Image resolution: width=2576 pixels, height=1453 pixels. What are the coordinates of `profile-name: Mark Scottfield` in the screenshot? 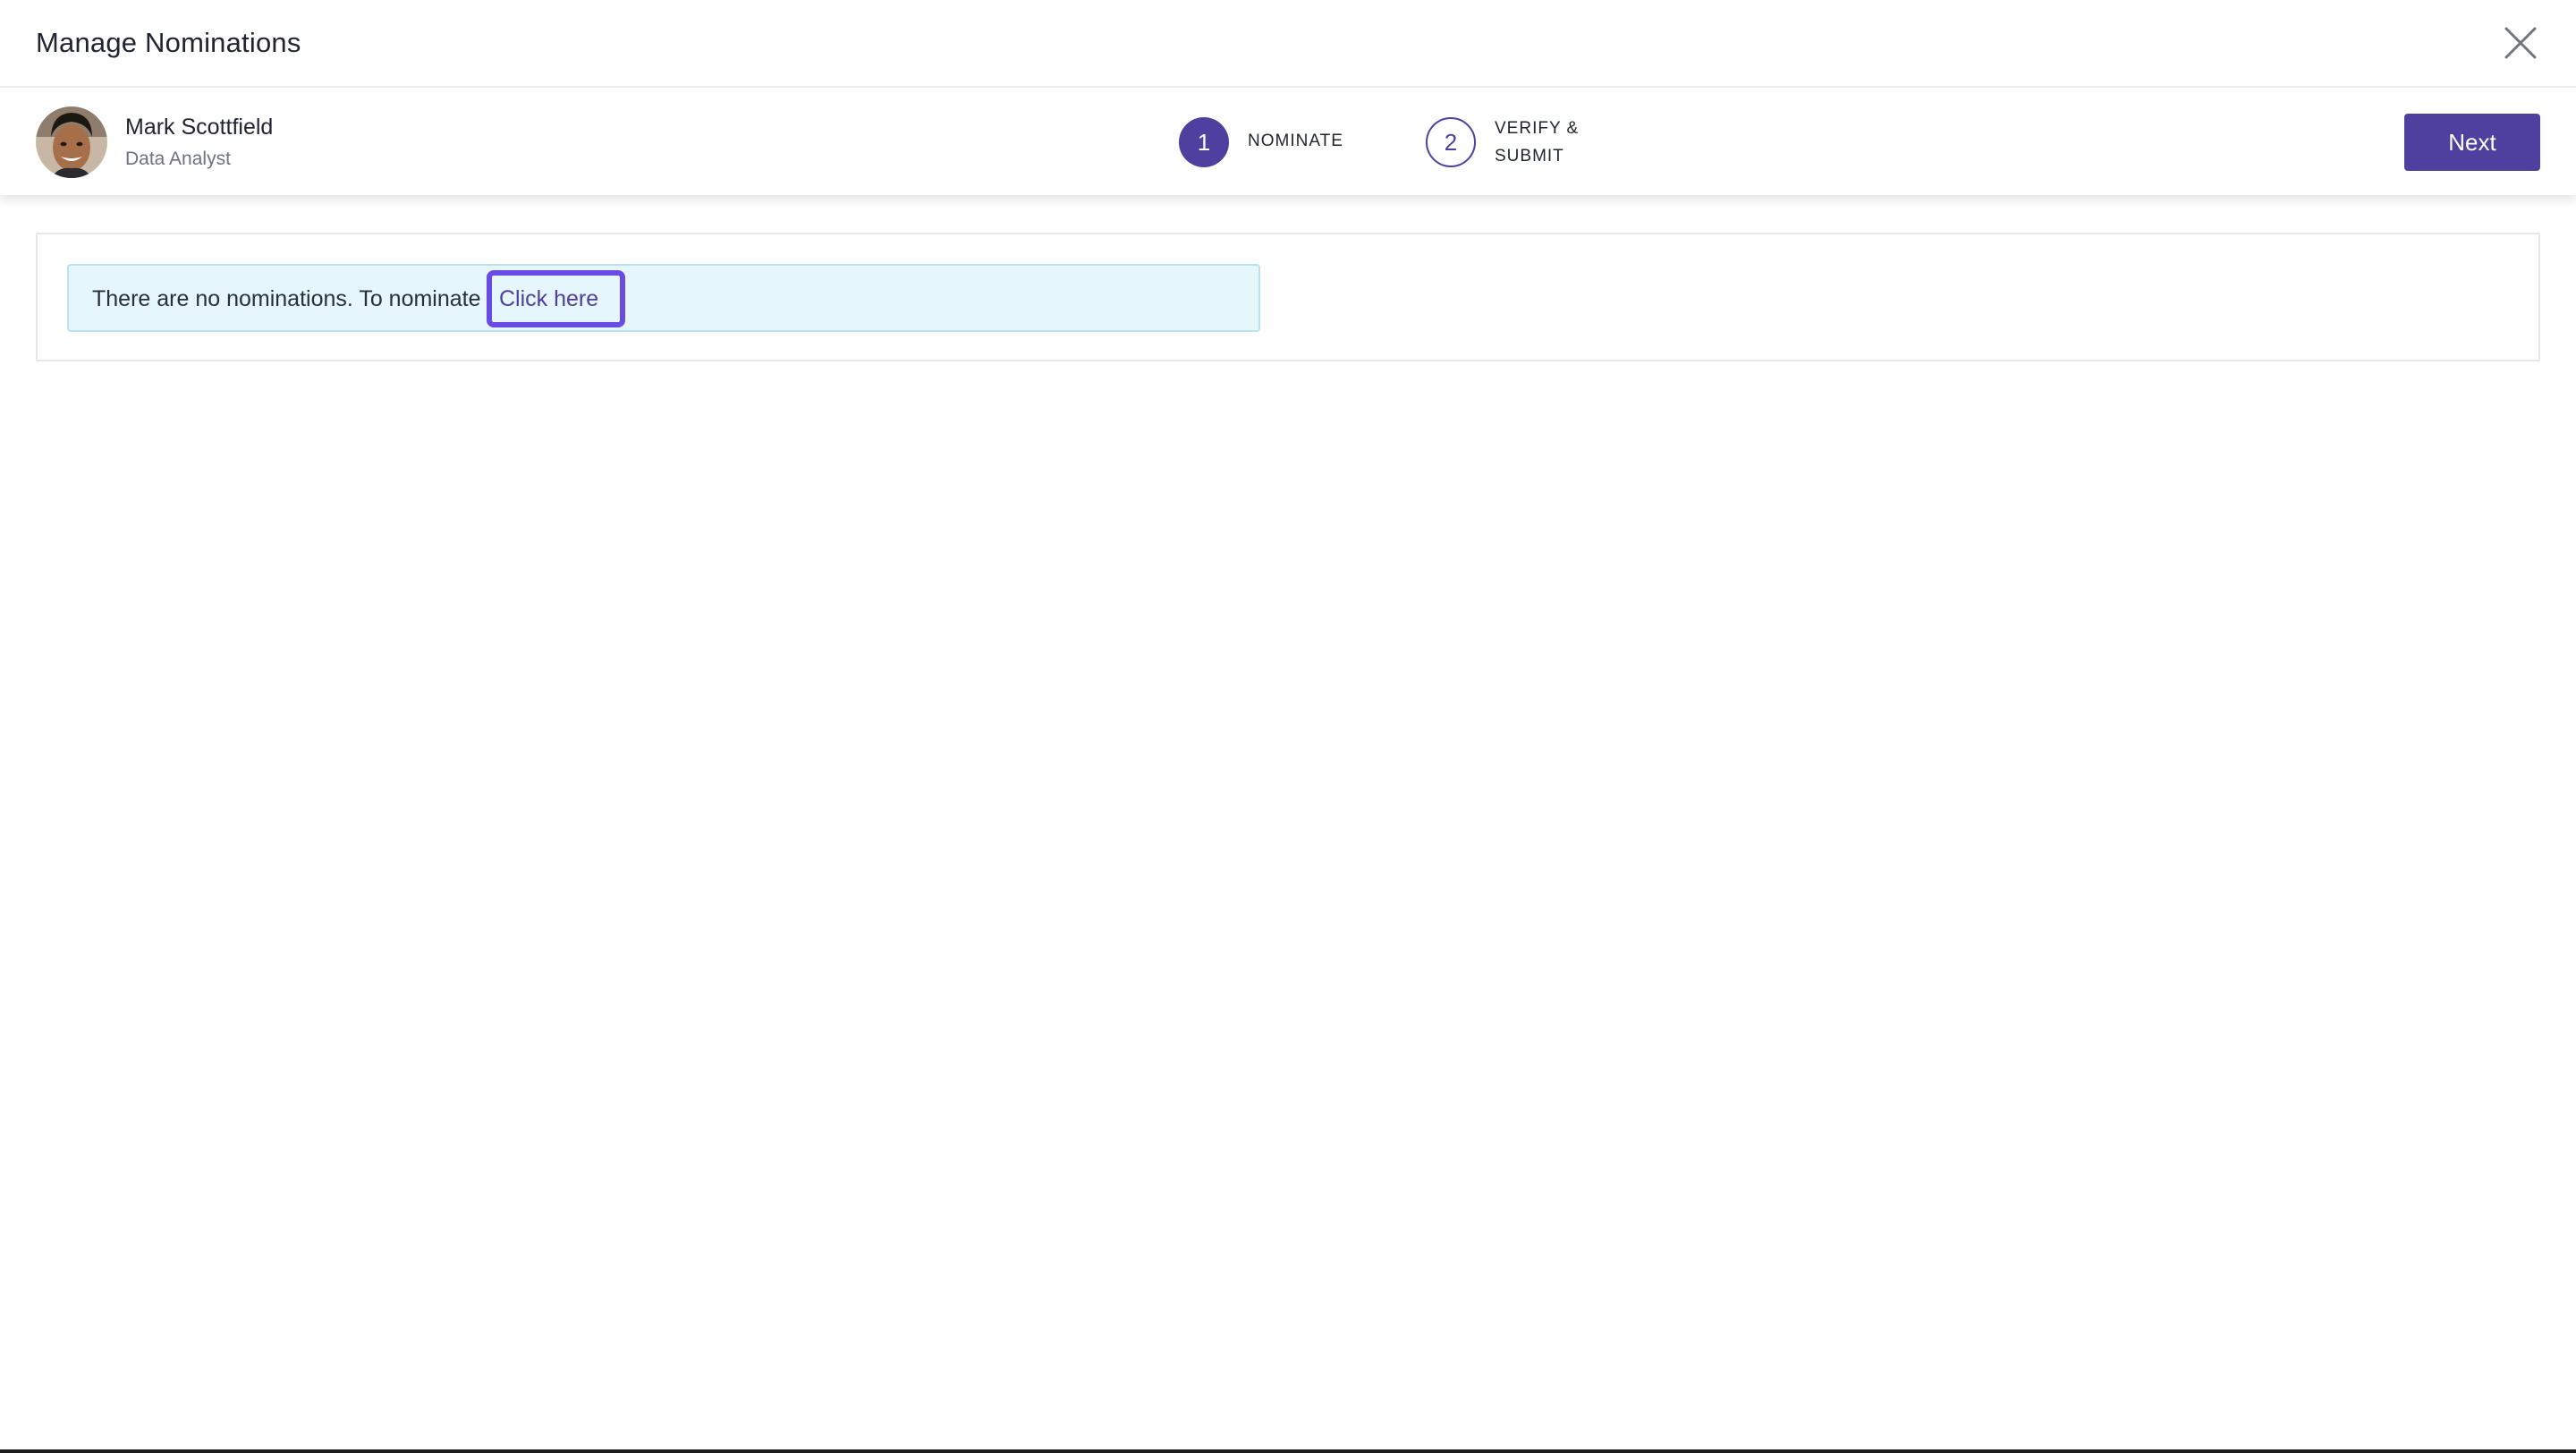 It's located at (199, 127).